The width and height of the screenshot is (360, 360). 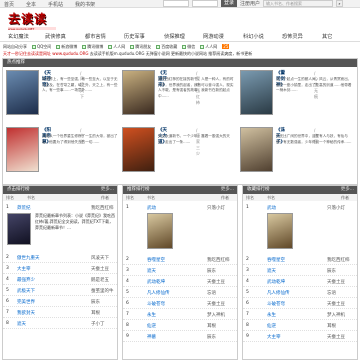 What do you see at coordinates (85, 4) in the screenshot?
I see `top-link-shelf: 我的书架` at bounding box center [85, 4].